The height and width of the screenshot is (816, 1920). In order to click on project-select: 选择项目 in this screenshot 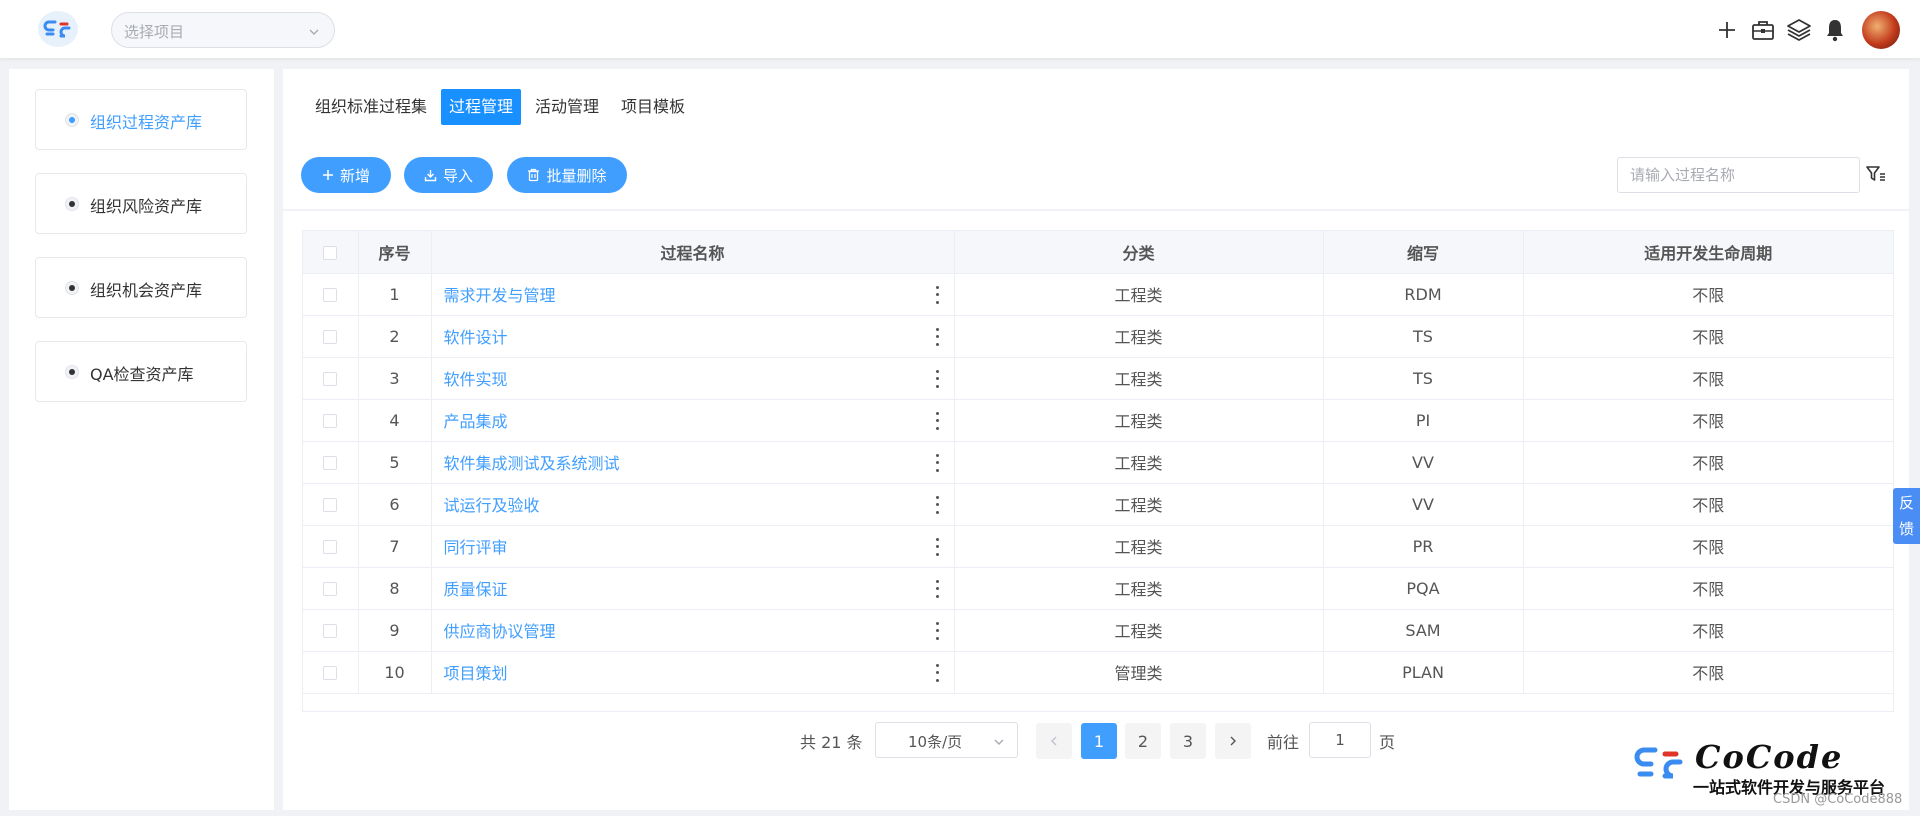, I will do `click(223, 30)`.